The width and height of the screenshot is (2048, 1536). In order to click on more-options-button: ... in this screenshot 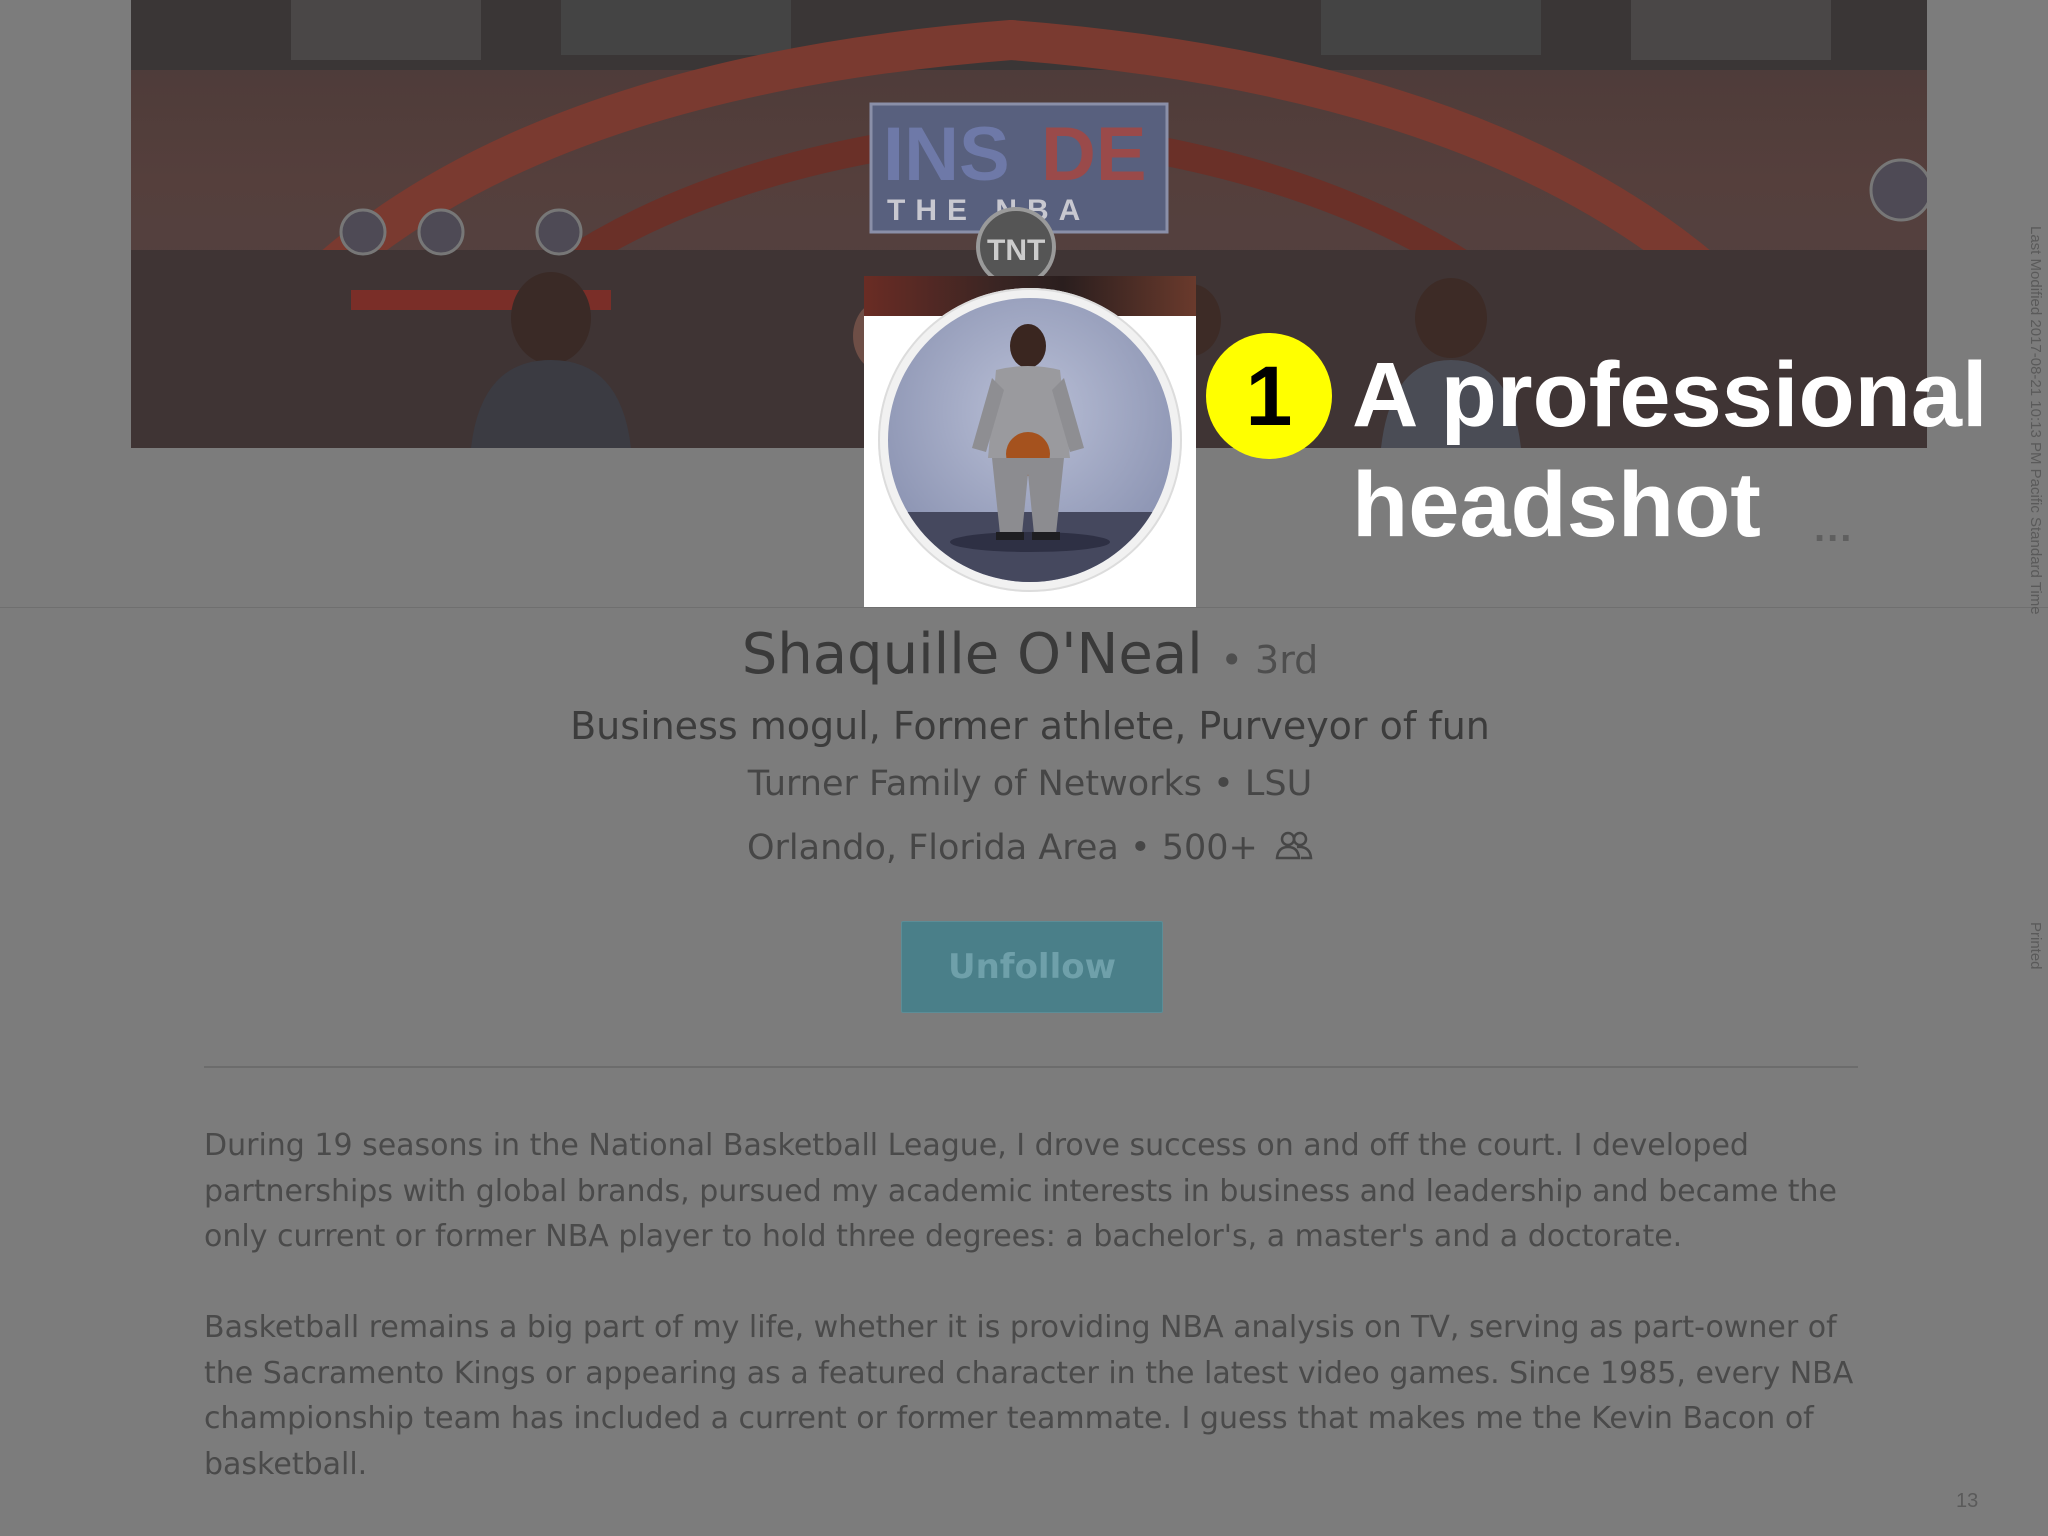, I will do `click(1833, 528)`.